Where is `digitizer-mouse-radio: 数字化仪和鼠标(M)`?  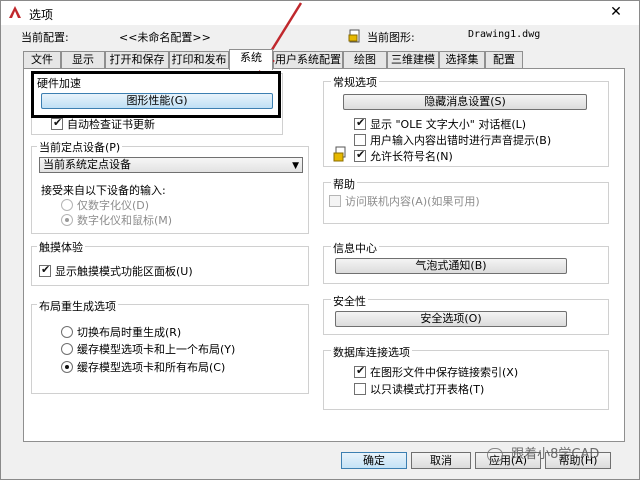 digitizer-mouse-radio: 数字化仪和鼠标(M) is located at coordinates (116, 220).